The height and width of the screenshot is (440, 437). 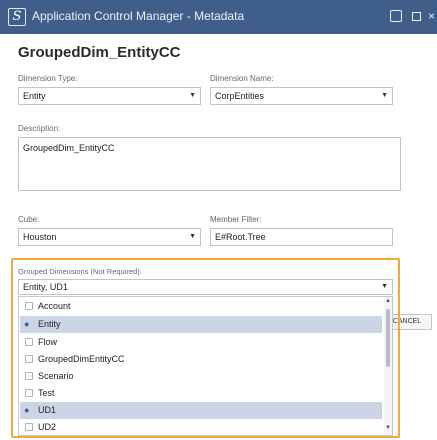 What do you see at coordinates (17, 17) in the screenshot?
I see `app-logo-icon: S` at bounding box center [17, 17].